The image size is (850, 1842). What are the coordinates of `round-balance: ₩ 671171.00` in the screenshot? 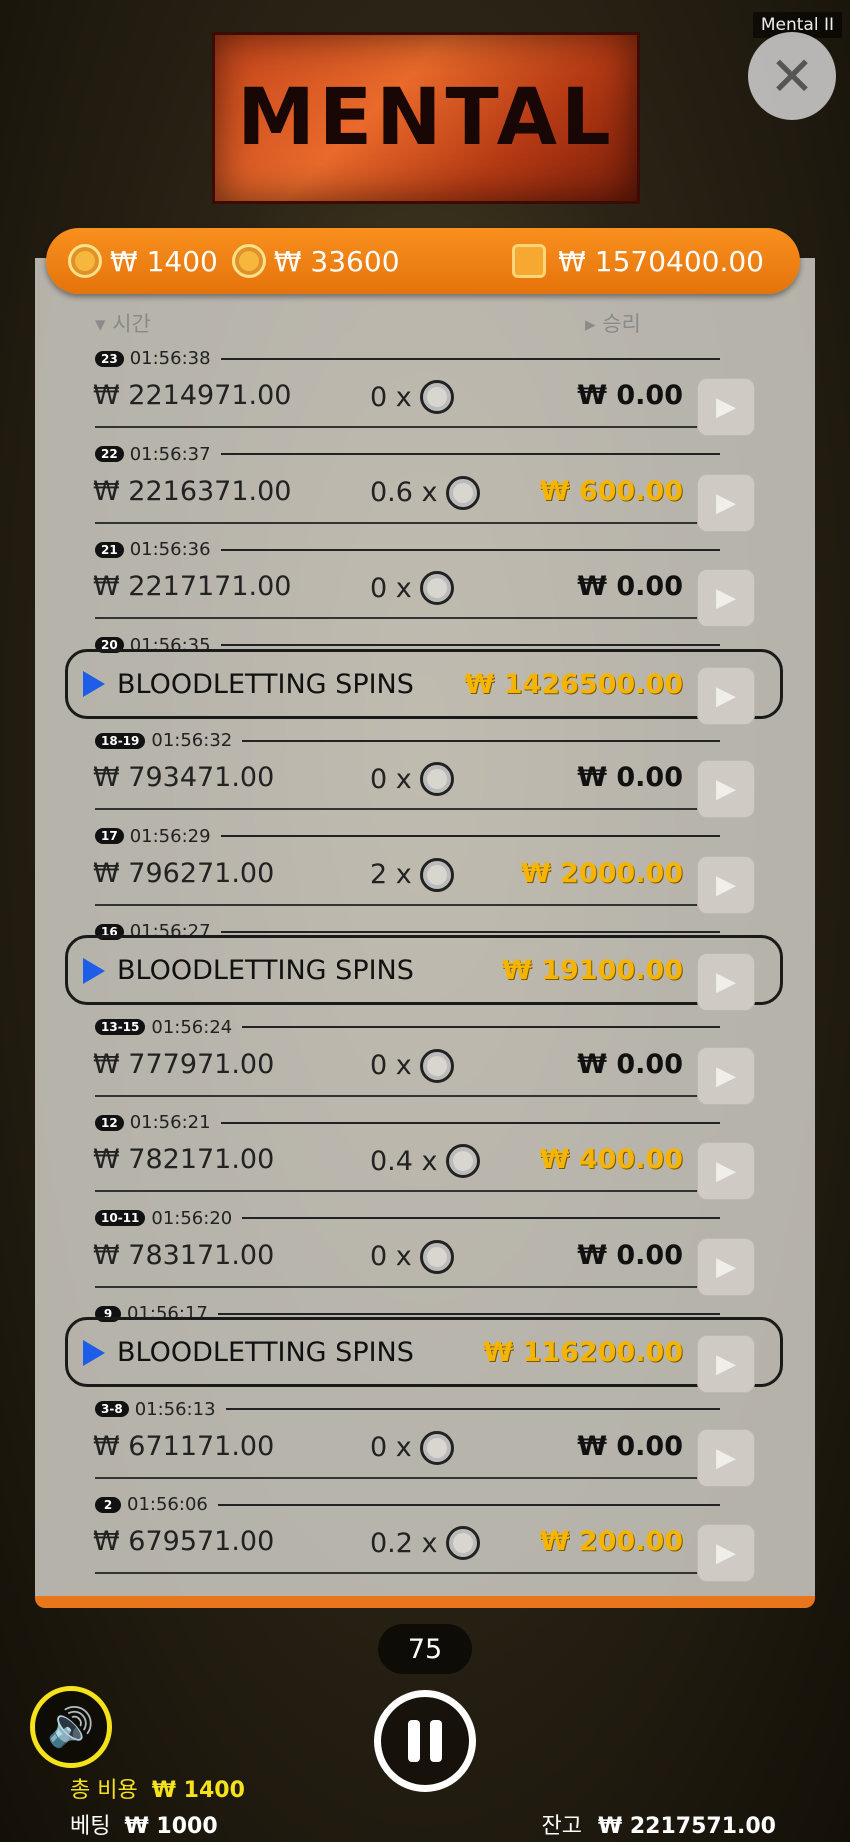 It's located at (184, 1446).